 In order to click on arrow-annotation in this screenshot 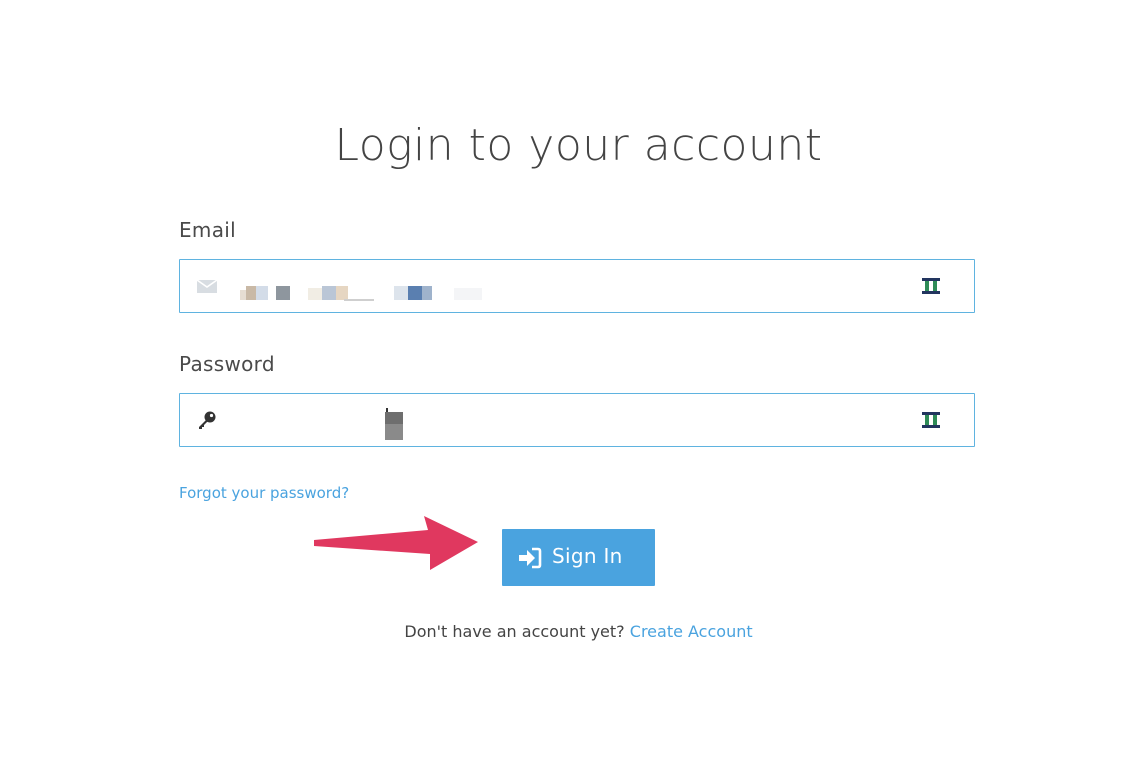, I will do `click(396, 543)`.